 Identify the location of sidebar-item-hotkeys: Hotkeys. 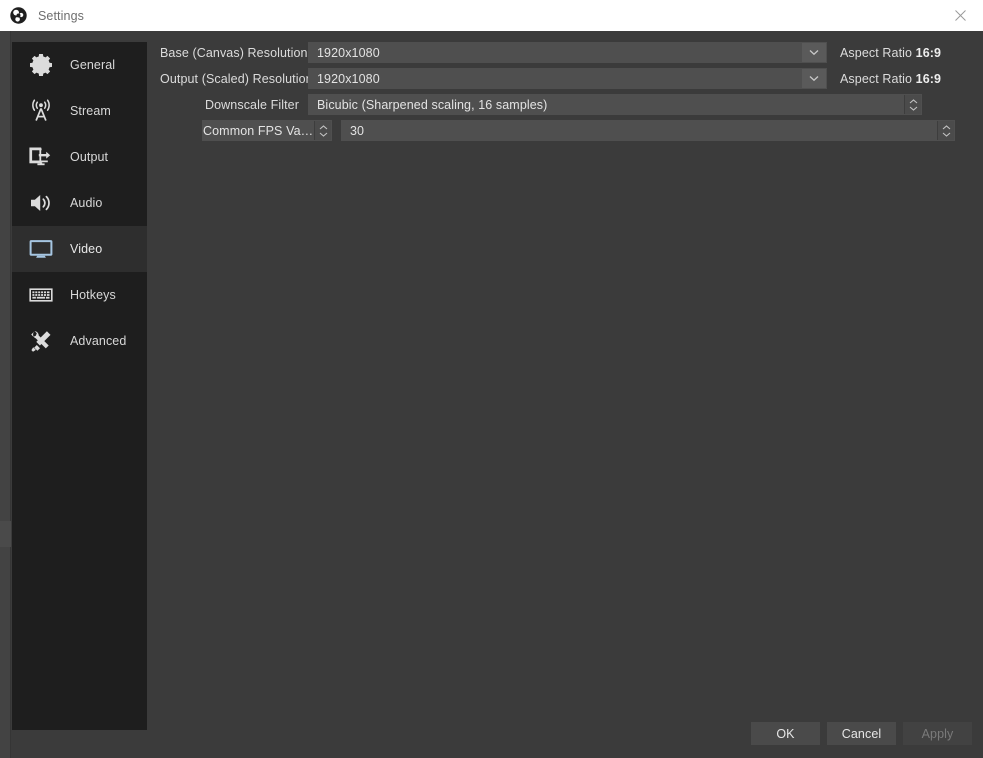
(79, 295).